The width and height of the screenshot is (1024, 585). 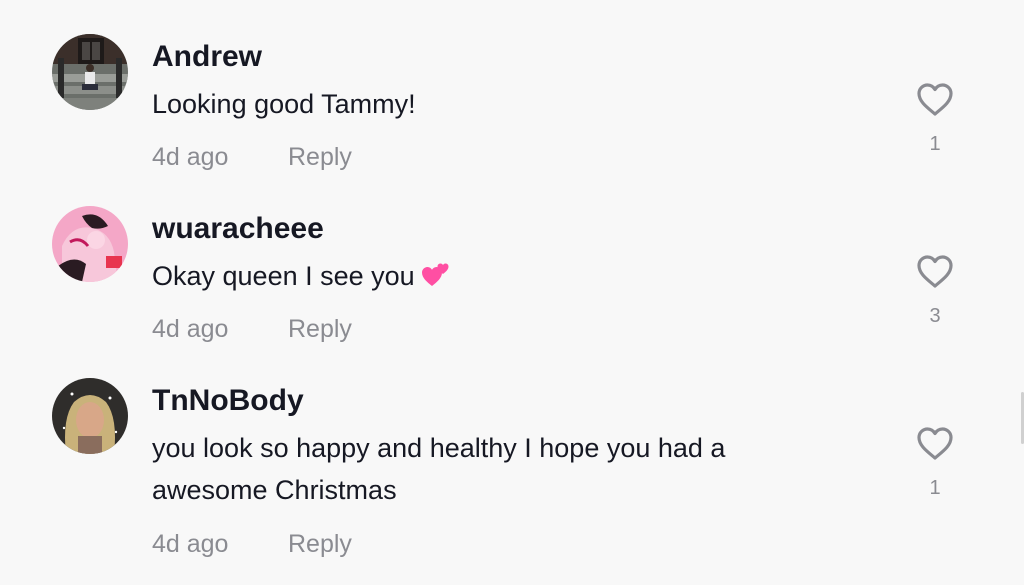 I want to click on username: TnNoBody, so click(x=228, y=401).